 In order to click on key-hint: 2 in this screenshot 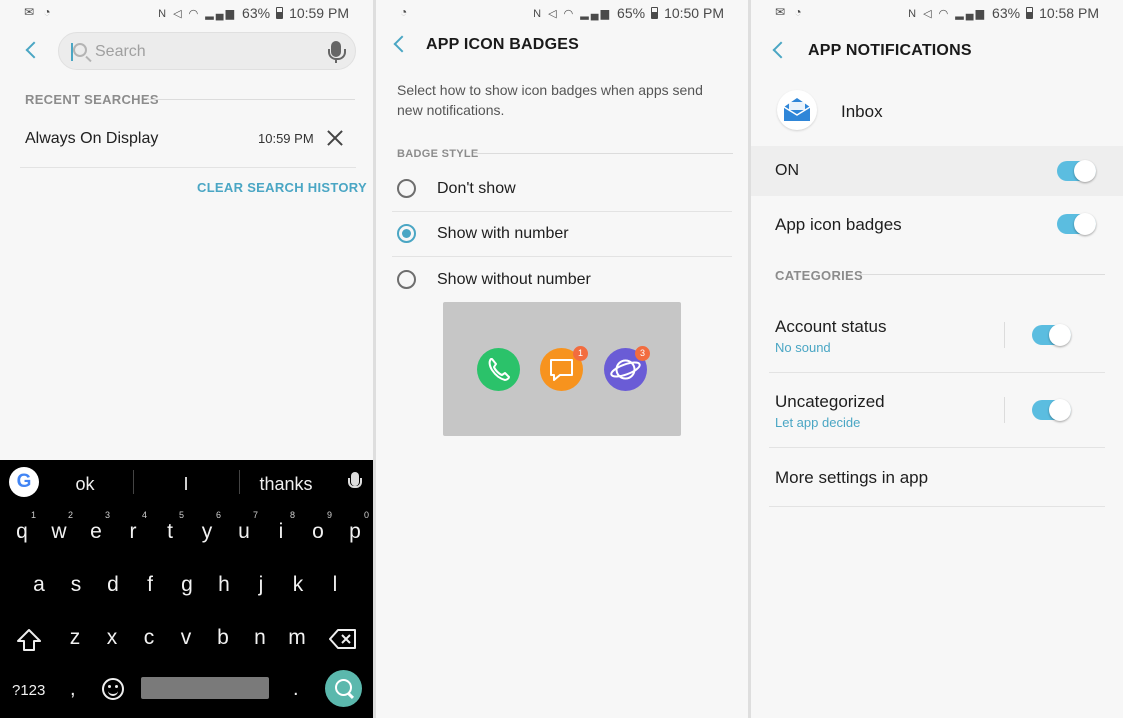, I will do `click(70, 515)`.